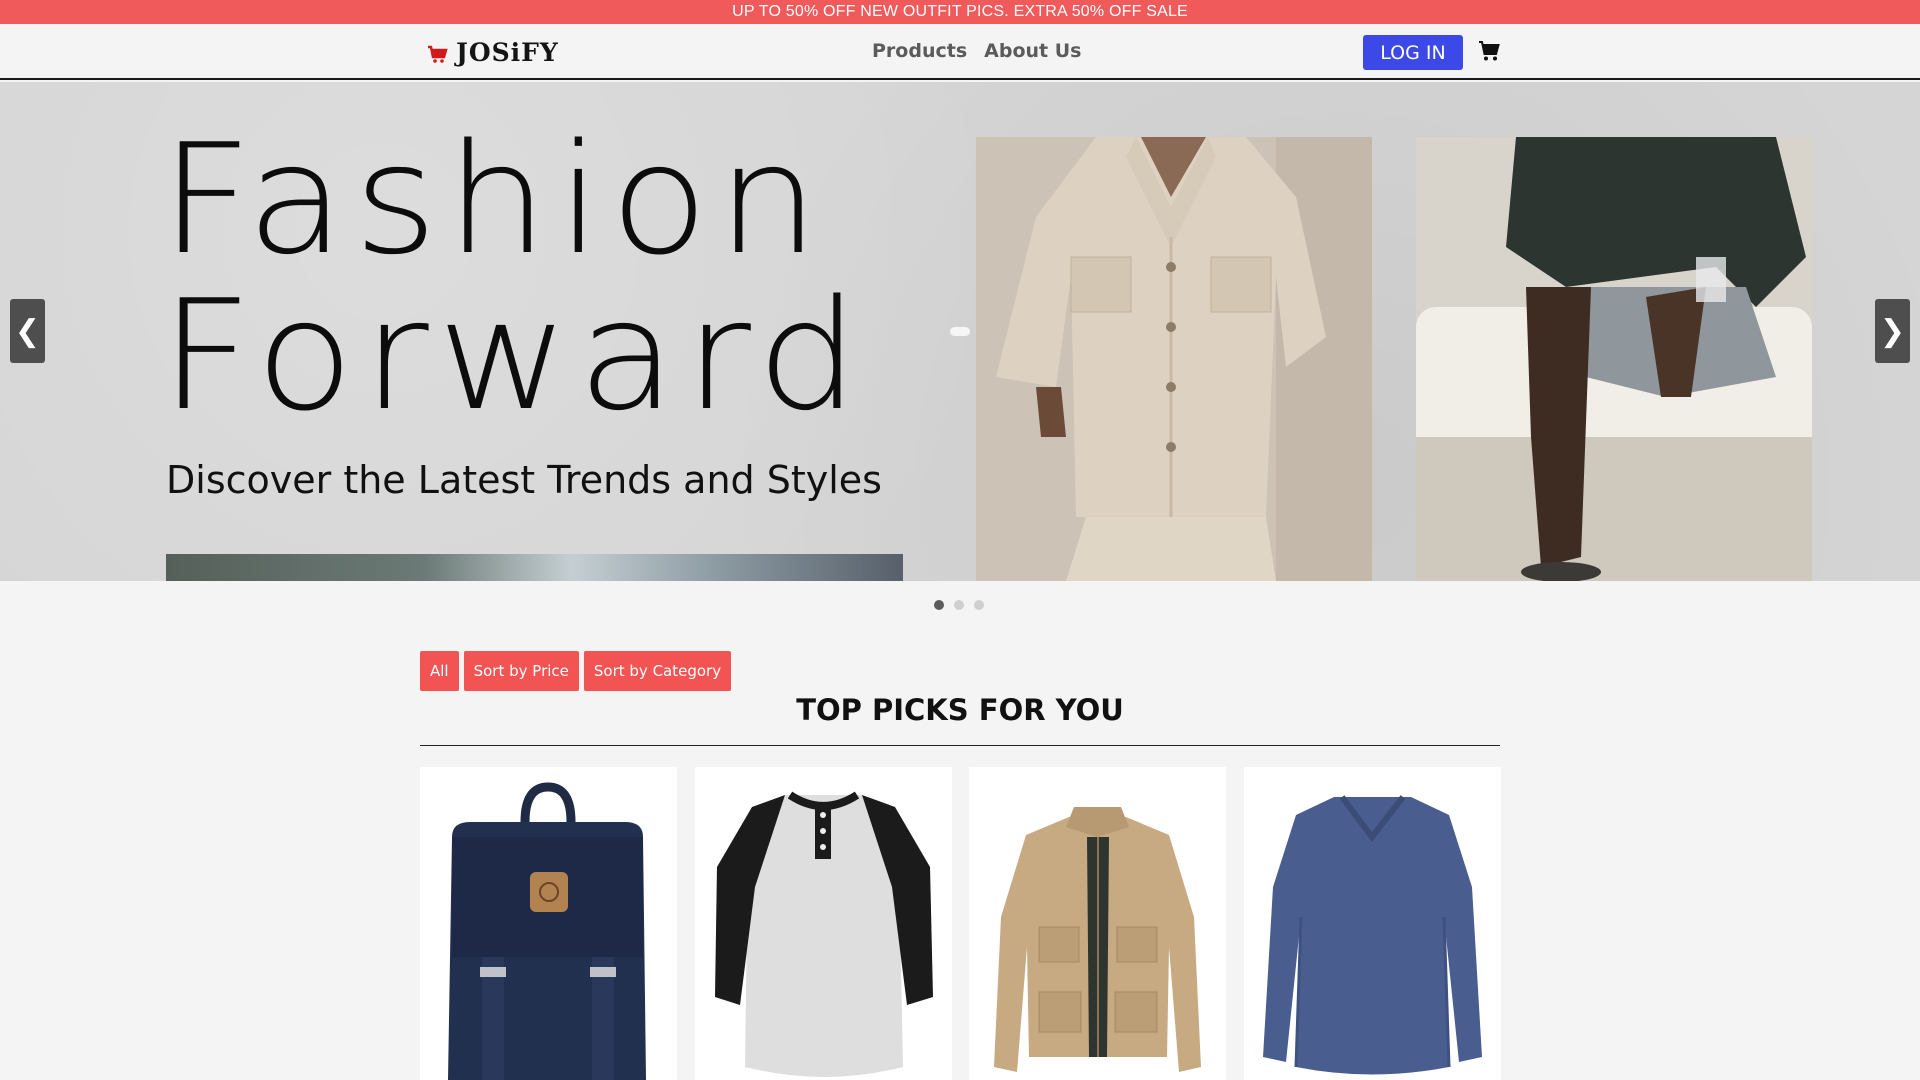  Describe the element at coordinates (1614, 359) in the screenshot. I see `hero-photo-seated-man` at that location.